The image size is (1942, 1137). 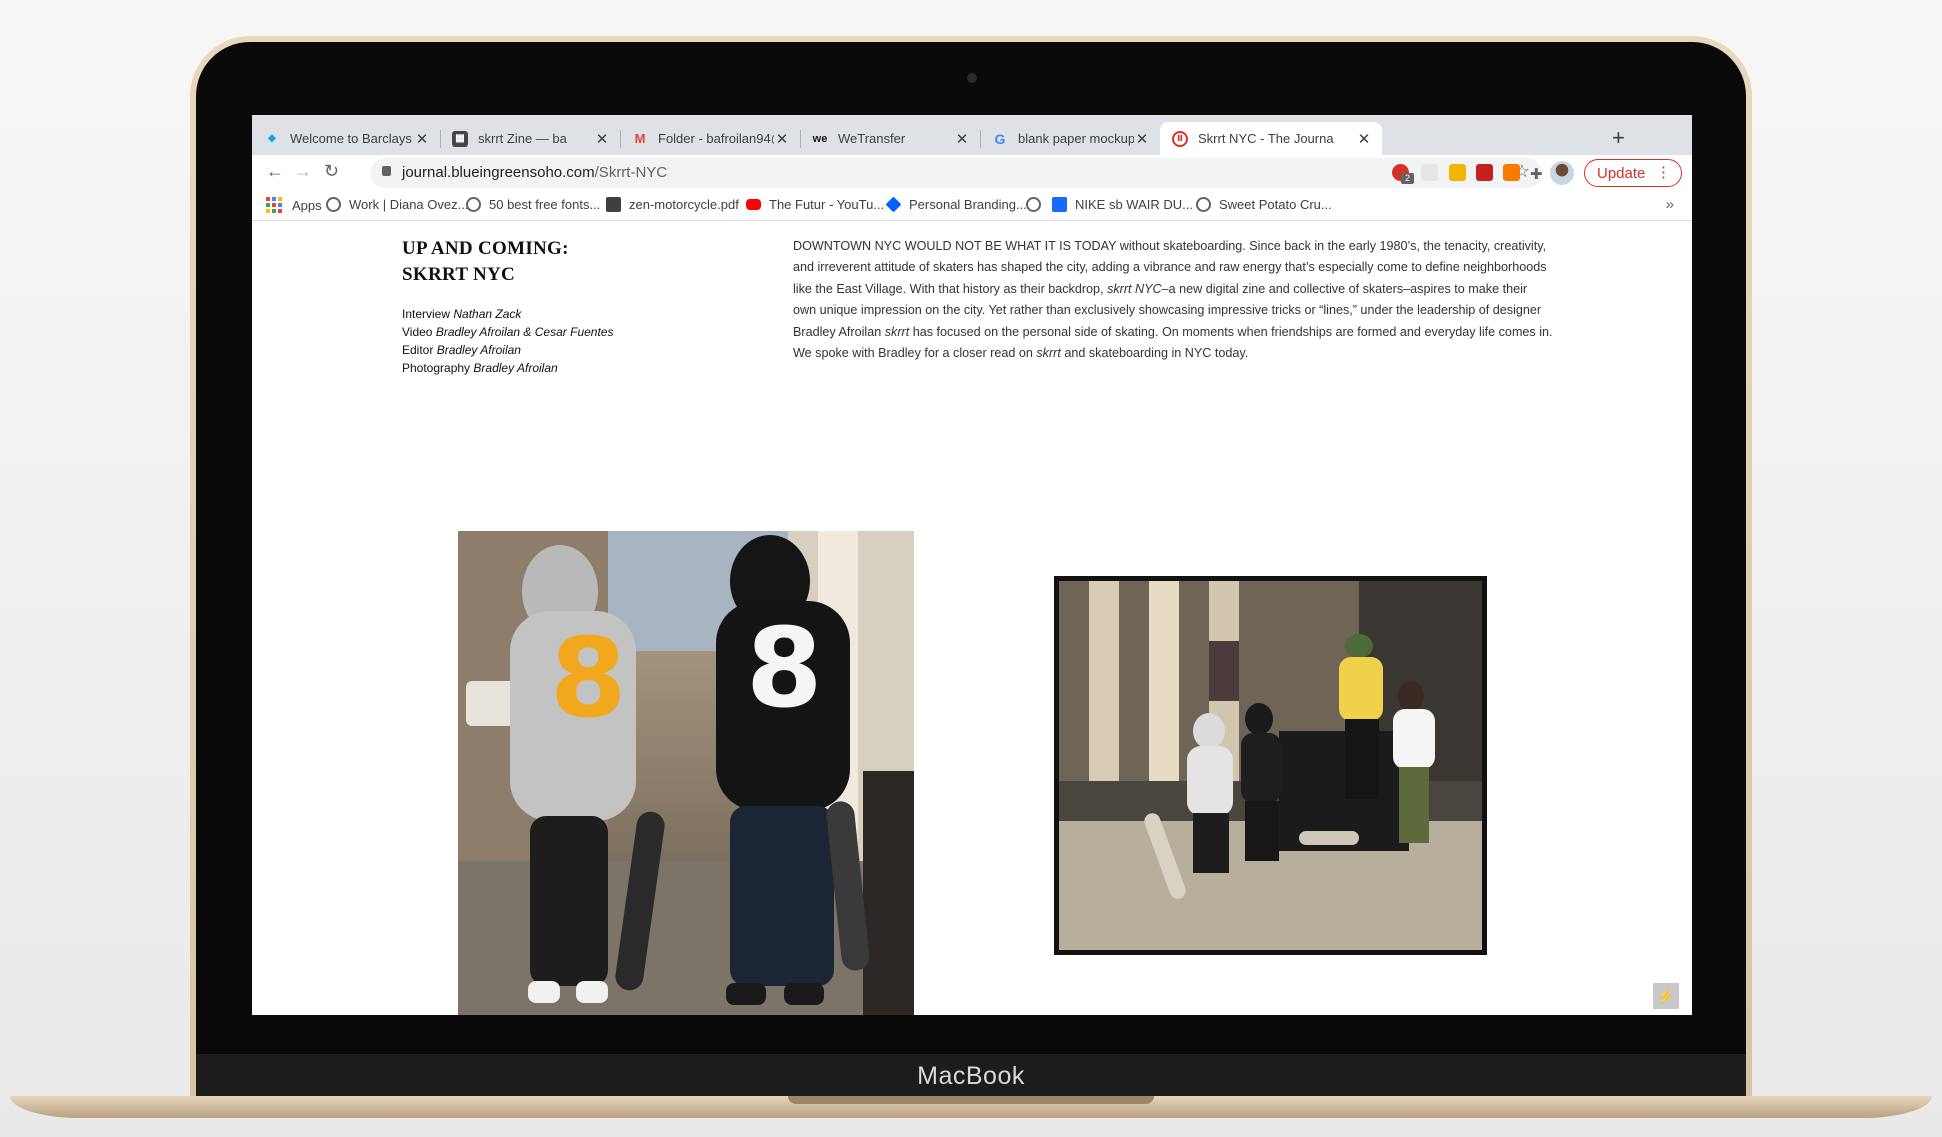 I want to click on reload-icon: ↻, so click(x=331, y=171).